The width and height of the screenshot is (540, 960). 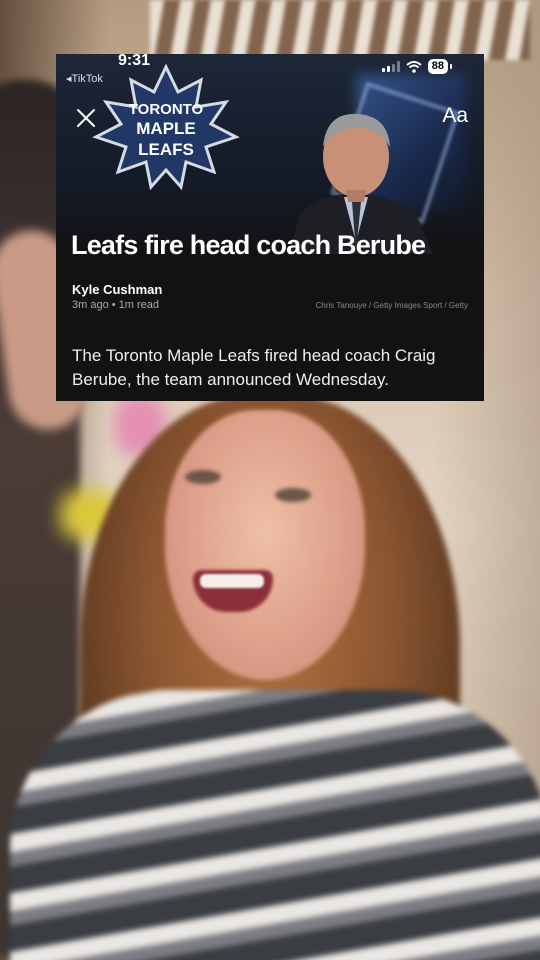 What do you see at coordinates (265, 545) in the screenshot?
I see `woman-face` at bounding box center [265, 545].